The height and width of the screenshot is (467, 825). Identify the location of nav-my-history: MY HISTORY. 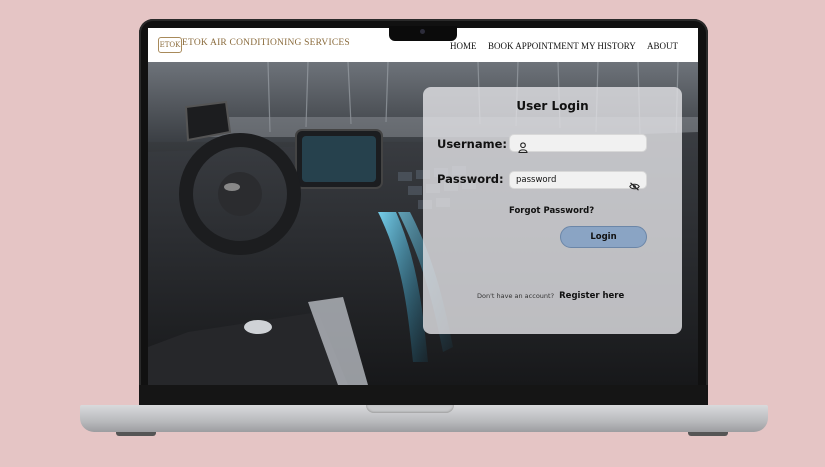
(608, 46).